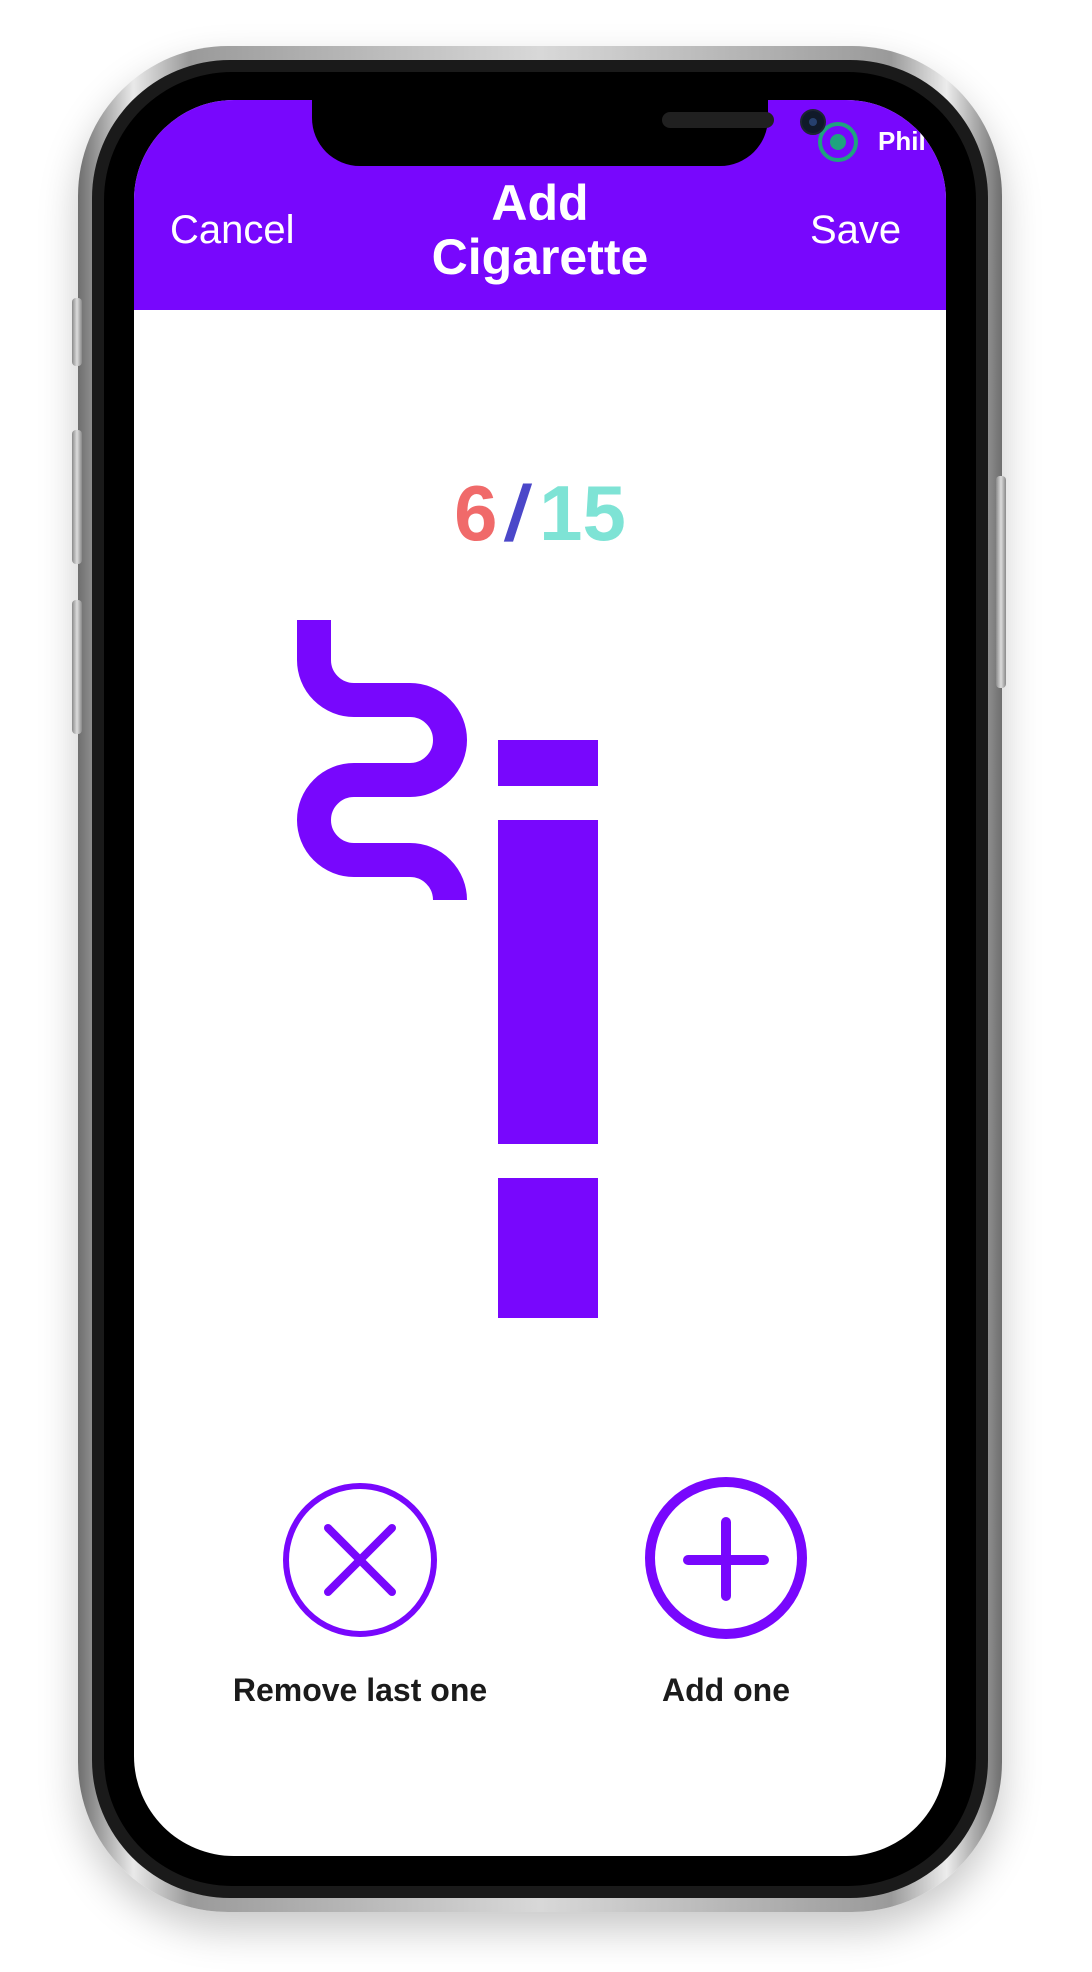 This screenshot has width=1092, height=1972. What do you see at coordinates (77, 332) in the screenshot?
I see `silent-switch` at bounding box center [77, 332].